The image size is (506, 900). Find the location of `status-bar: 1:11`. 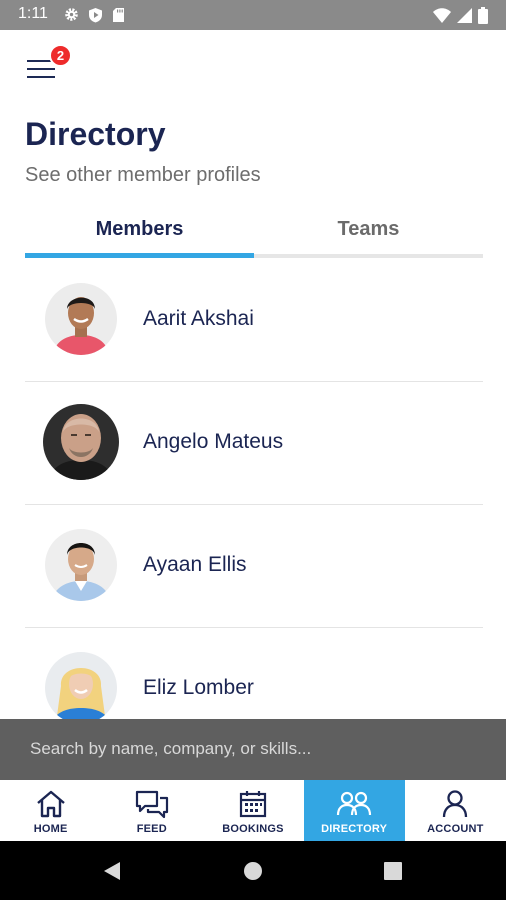

status-bar: 1:11 is located at coordinates (253, 15).